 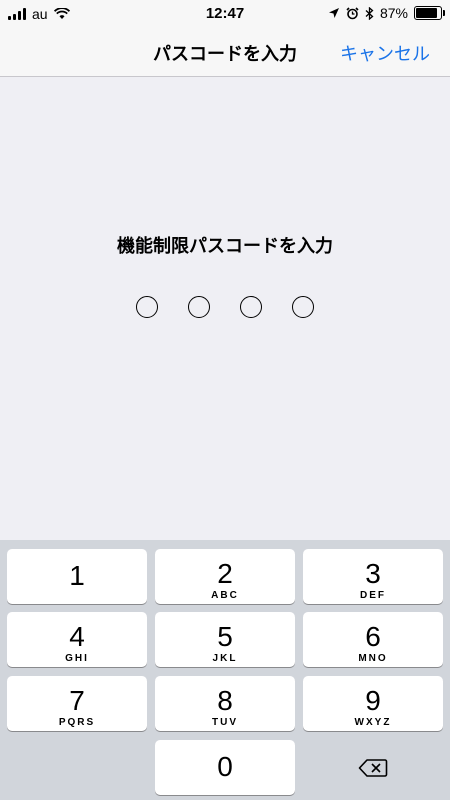 I want to click on key-0: 0, so click(x=225, y=767).